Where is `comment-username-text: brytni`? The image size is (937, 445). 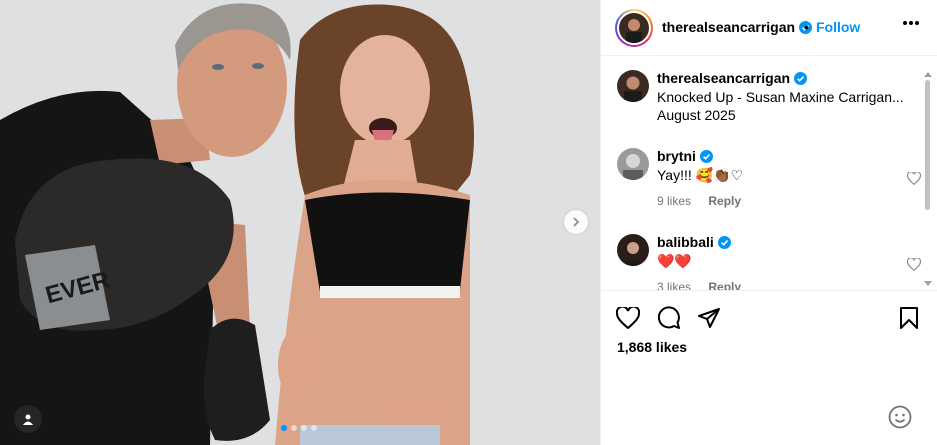 comment-username-text: brytni is located at coordinates (676, 156).